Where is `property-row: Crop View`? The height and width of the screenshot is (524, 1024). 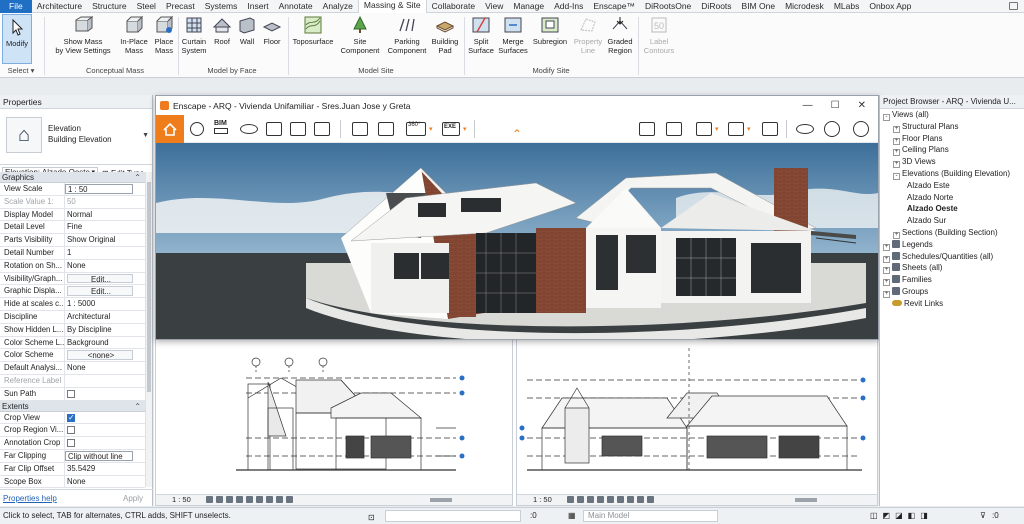
property-row: Crop View is located at coordinates (72, 418).